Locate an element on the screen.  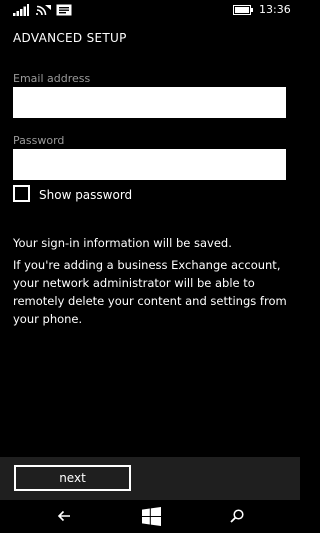
password-field is located at coordinates (149, 164).